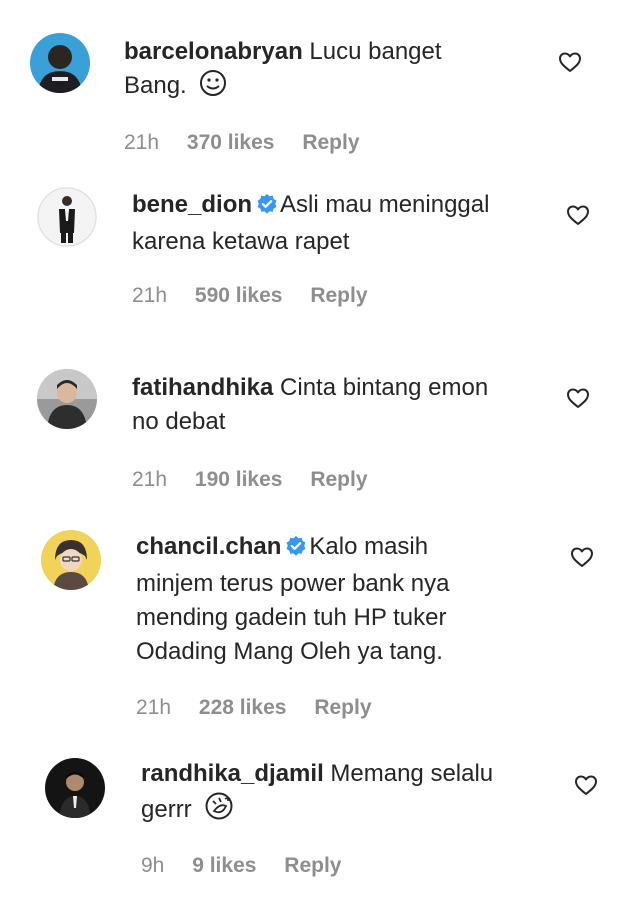 This screenshot has width=640, height=911. What do you see at coordinates (232, 773) in the screenshot?
I see `comment-username: randhika_djamil` at bounding box center [232, 773].